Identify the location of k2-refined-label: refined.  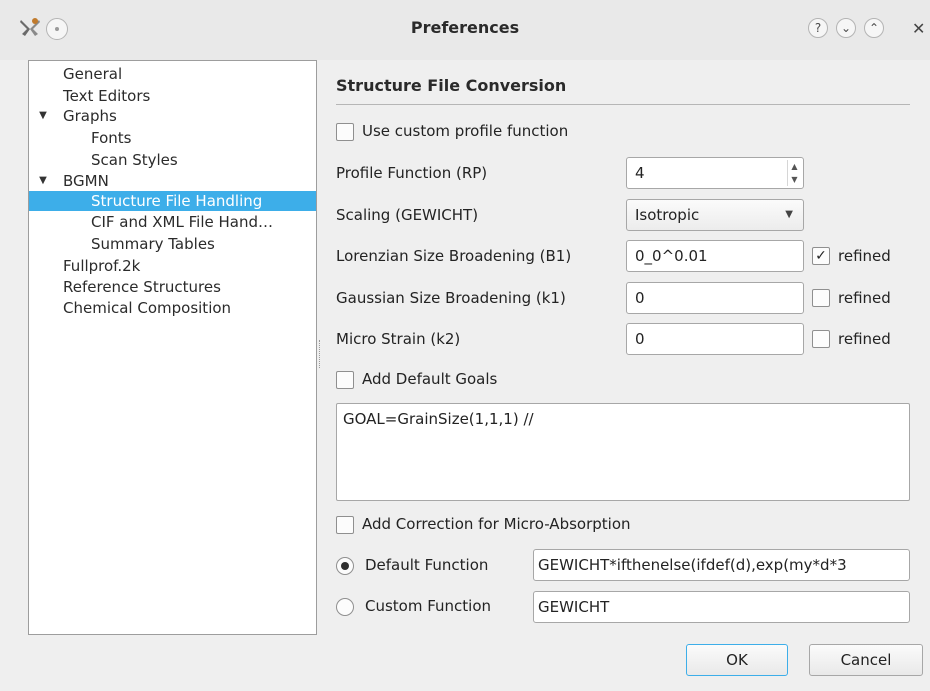
(864, 339).